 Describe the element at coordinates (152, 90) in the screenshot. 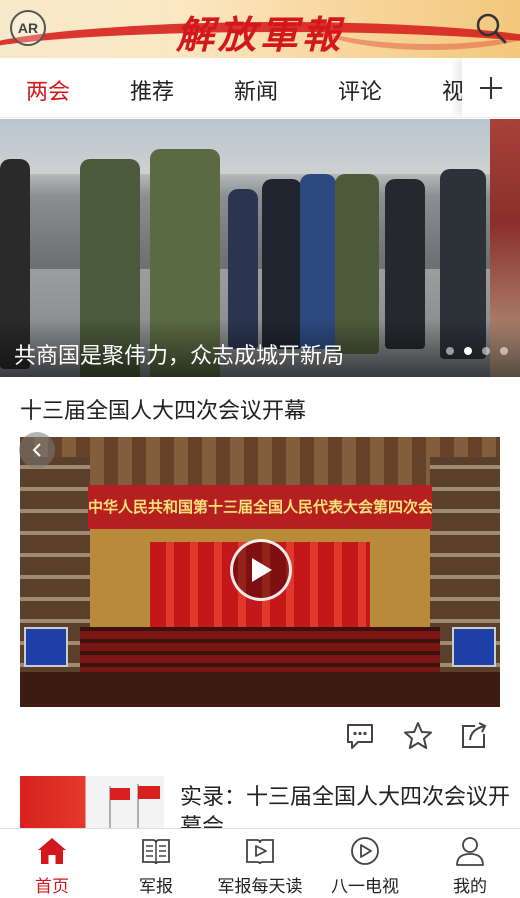

I see `tab-tuijian: 推荐` at that location.